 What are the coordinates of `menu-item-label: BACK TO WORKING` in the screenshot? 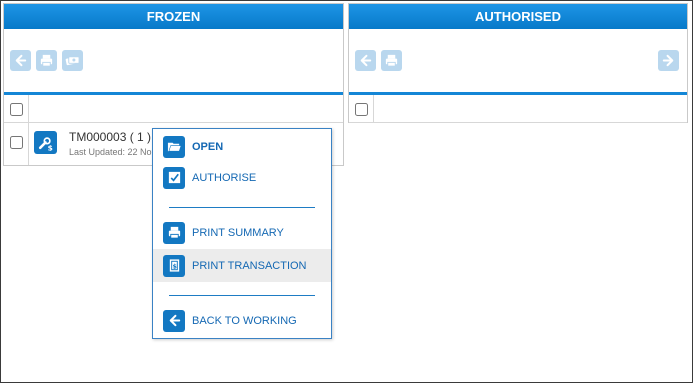 It's located at (244, 320).